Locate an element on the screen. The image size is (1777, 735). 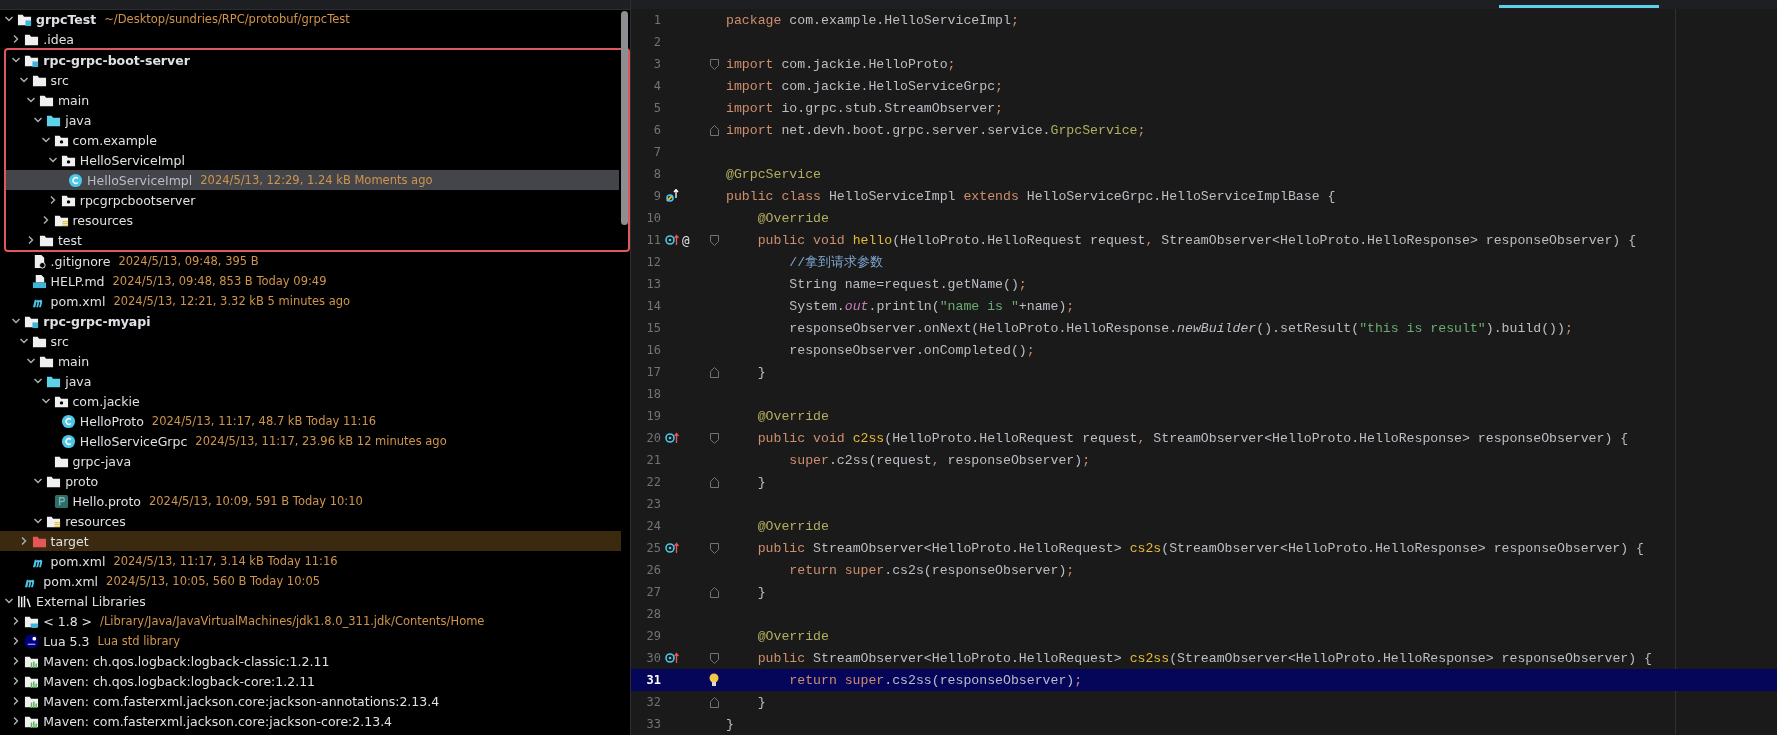
tree-label: test is located at coordinates (69, 240).